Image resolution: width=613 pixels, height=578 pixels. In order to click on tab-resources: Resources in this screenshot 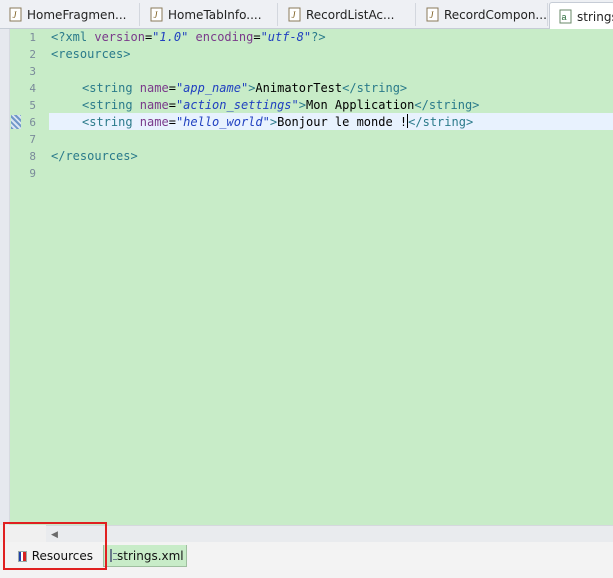, I will do `click(55, 556)`.